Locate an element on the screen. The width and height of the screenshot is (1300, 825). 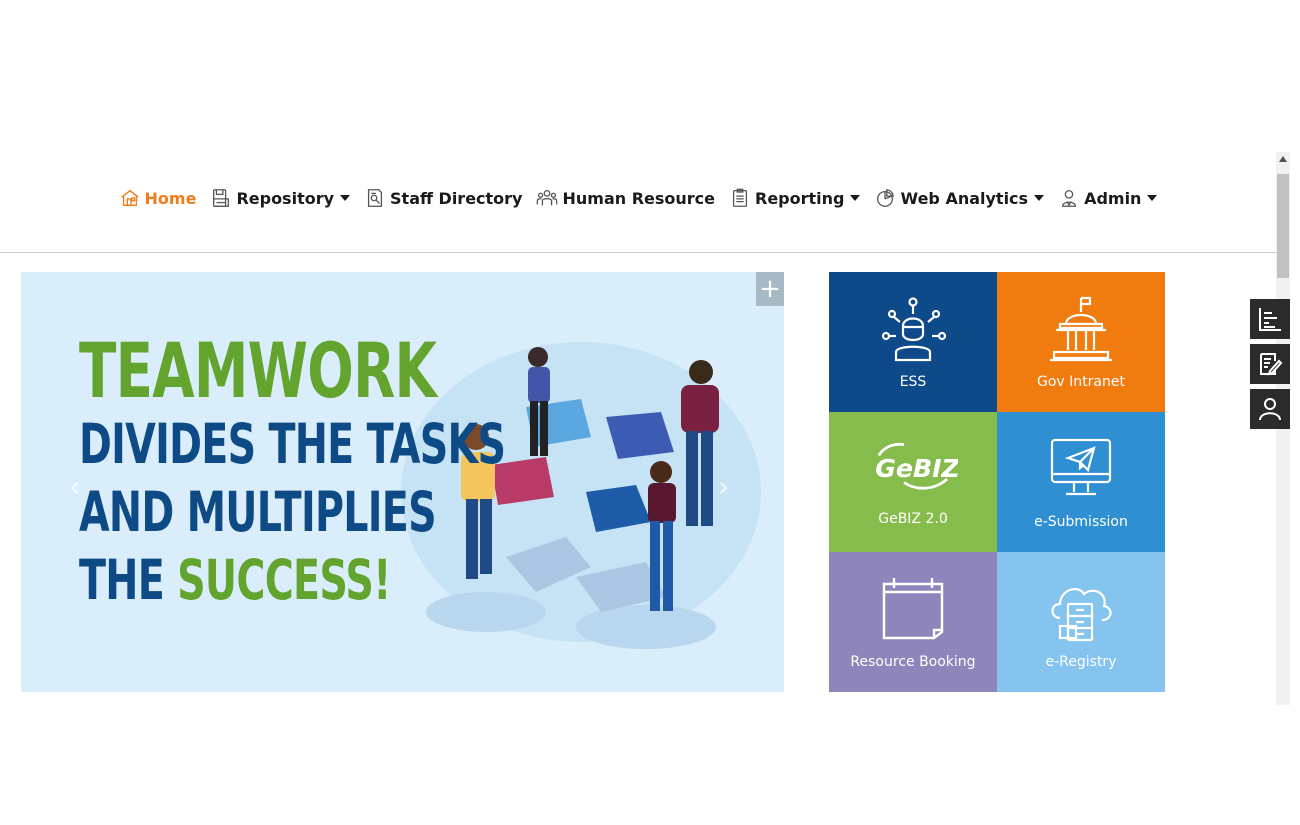
staff-directory-icon is located at coordinates (375, 198).